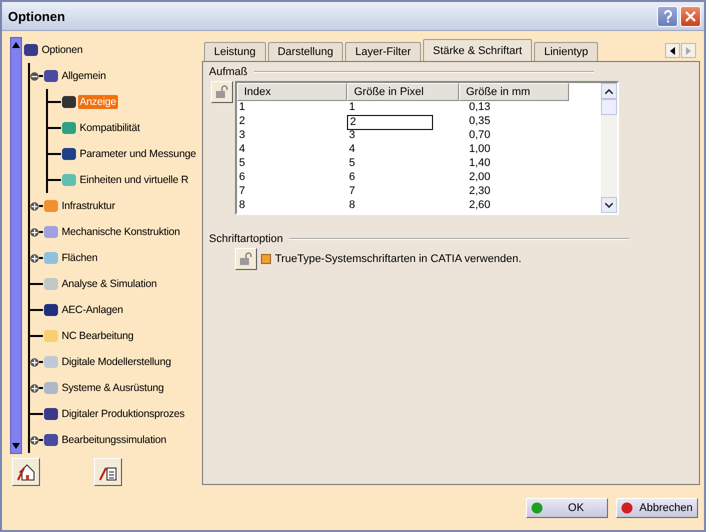  Describe the element at coordinates (480, 164) in the screenshot. I see `table-cell-text: 1,40` at that location.